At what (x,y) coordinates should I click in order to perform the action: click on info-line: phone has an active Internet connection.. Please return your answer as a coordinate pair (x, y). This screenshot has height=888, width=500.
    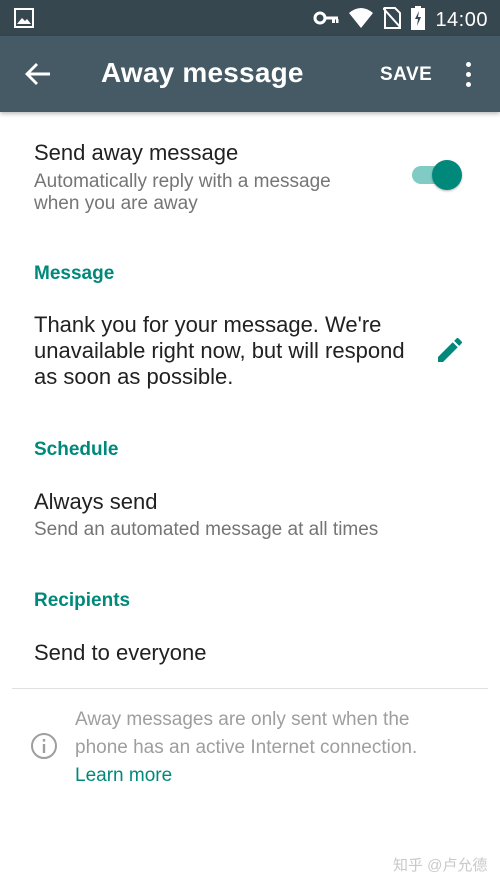
    Looking at the image, I should click on (246, 747).